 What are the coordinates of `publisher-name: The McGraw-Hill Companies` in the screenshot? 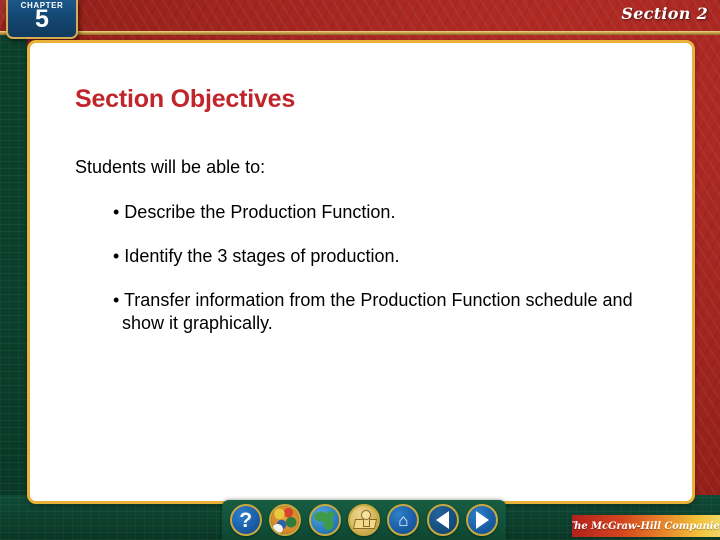 It's located at (646, 526).